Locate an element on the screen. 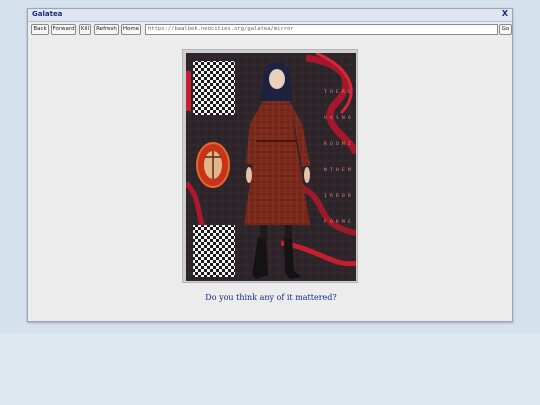 The height and width of the screenshot is (405, 540). checkerboard-top is located at coordinates (214, 88).